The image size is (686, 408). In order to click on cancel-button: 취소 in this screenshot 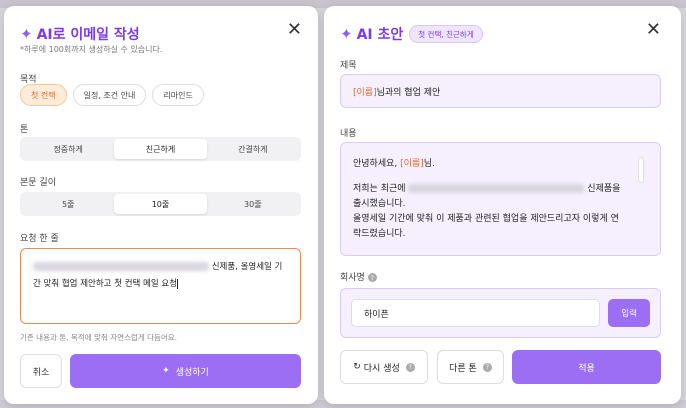, I will do `click(41, 371)`.